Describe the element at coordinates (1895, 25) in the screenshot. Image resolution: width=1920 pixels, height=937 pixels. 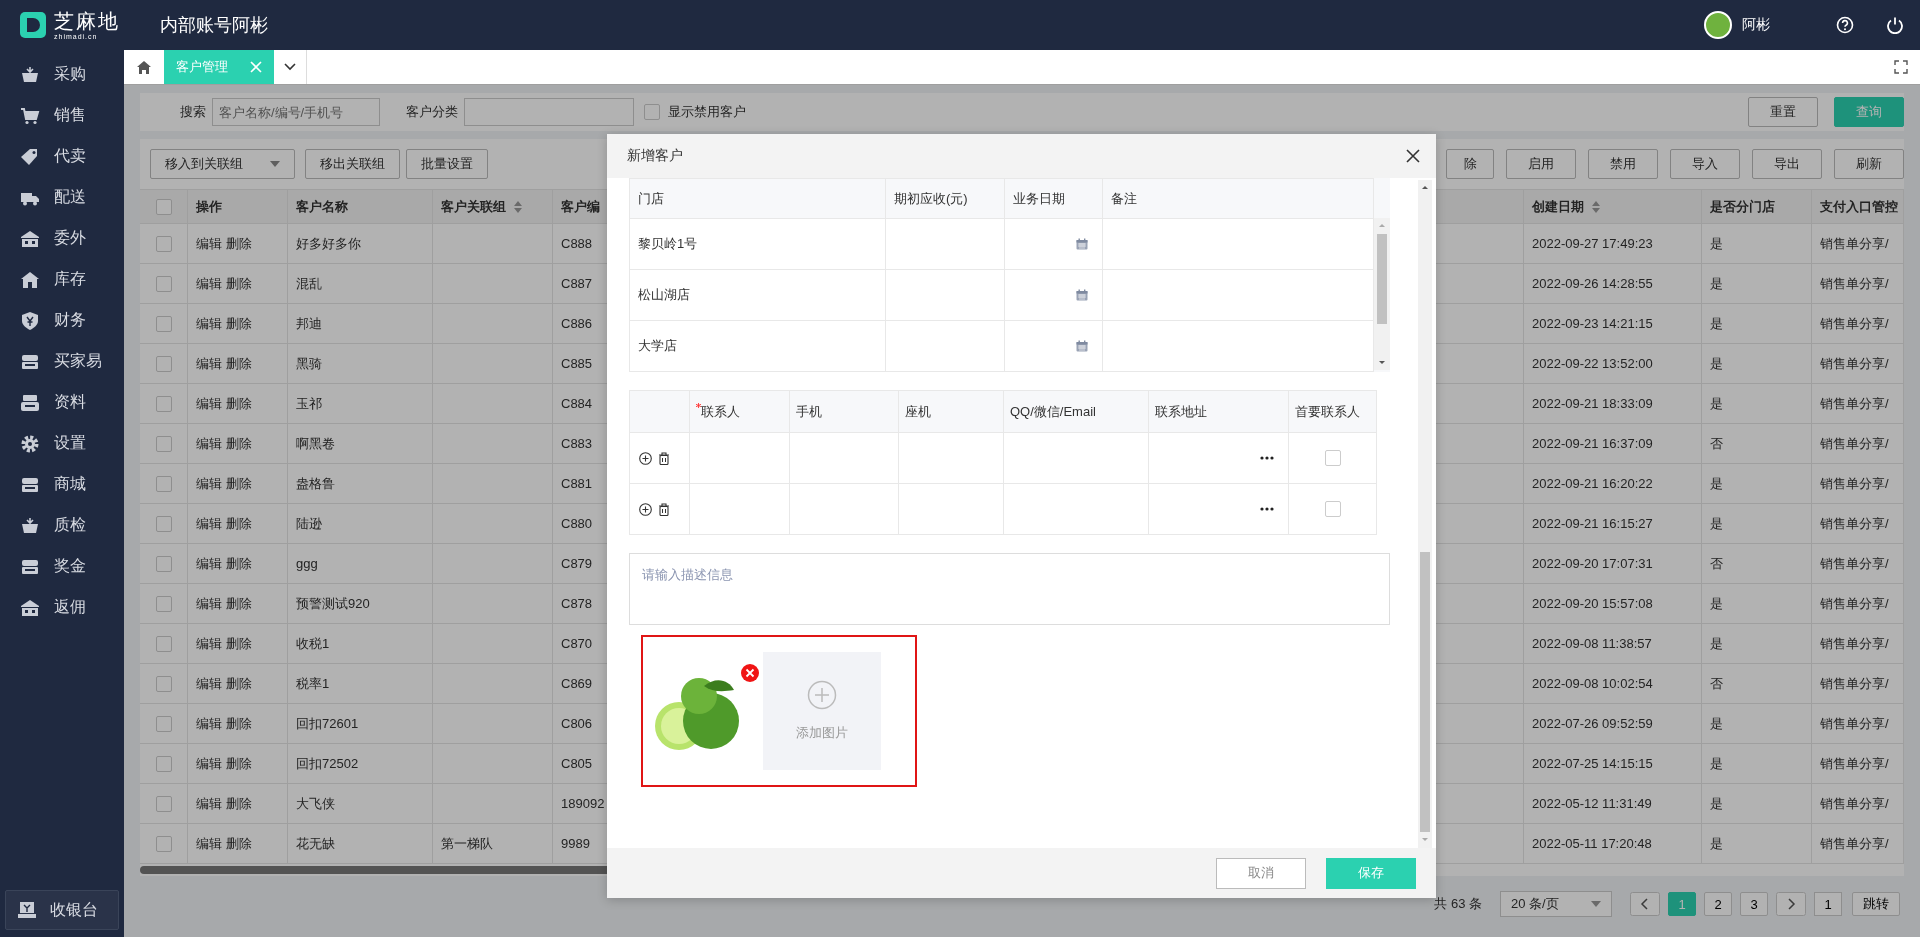
I see `power-icon` at that location.